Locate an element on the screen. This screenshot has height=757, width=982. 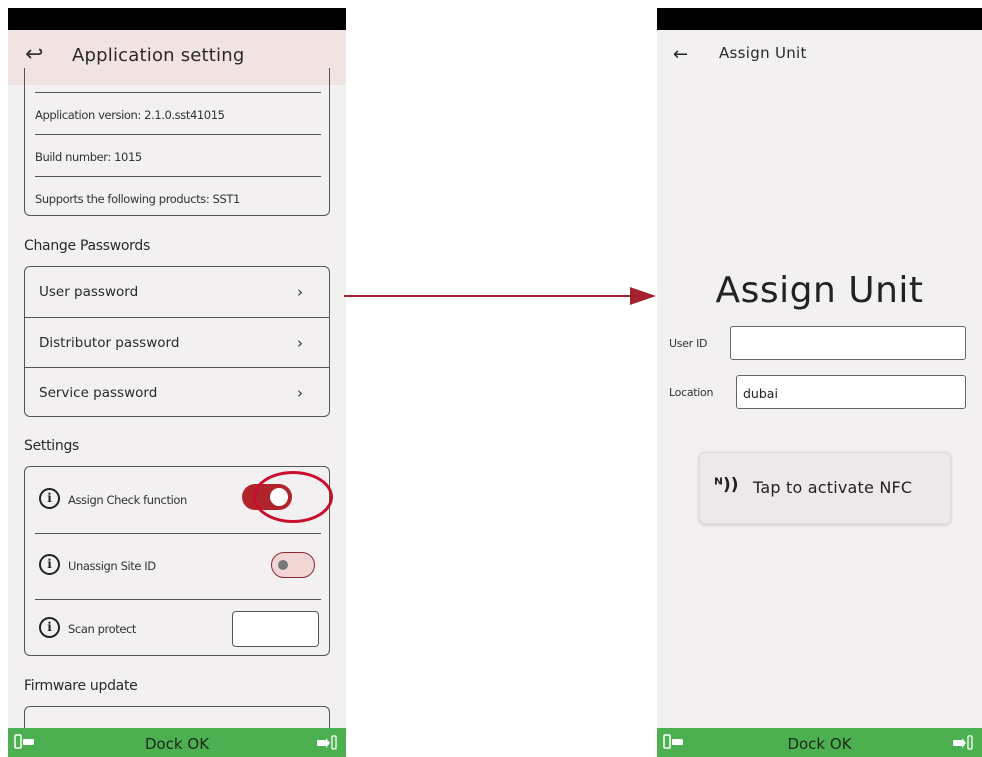
distributor-password-item: Distributor password › is located at coordinates (177, 342).